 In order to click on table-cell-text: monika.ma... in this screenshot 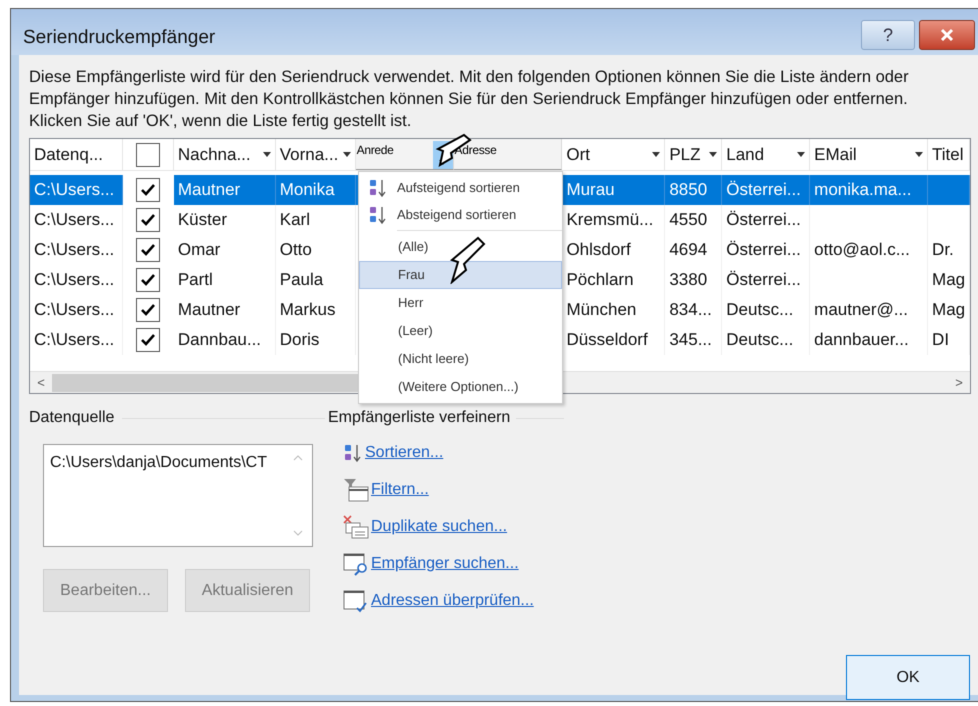, I will do `click(863, 190)`.